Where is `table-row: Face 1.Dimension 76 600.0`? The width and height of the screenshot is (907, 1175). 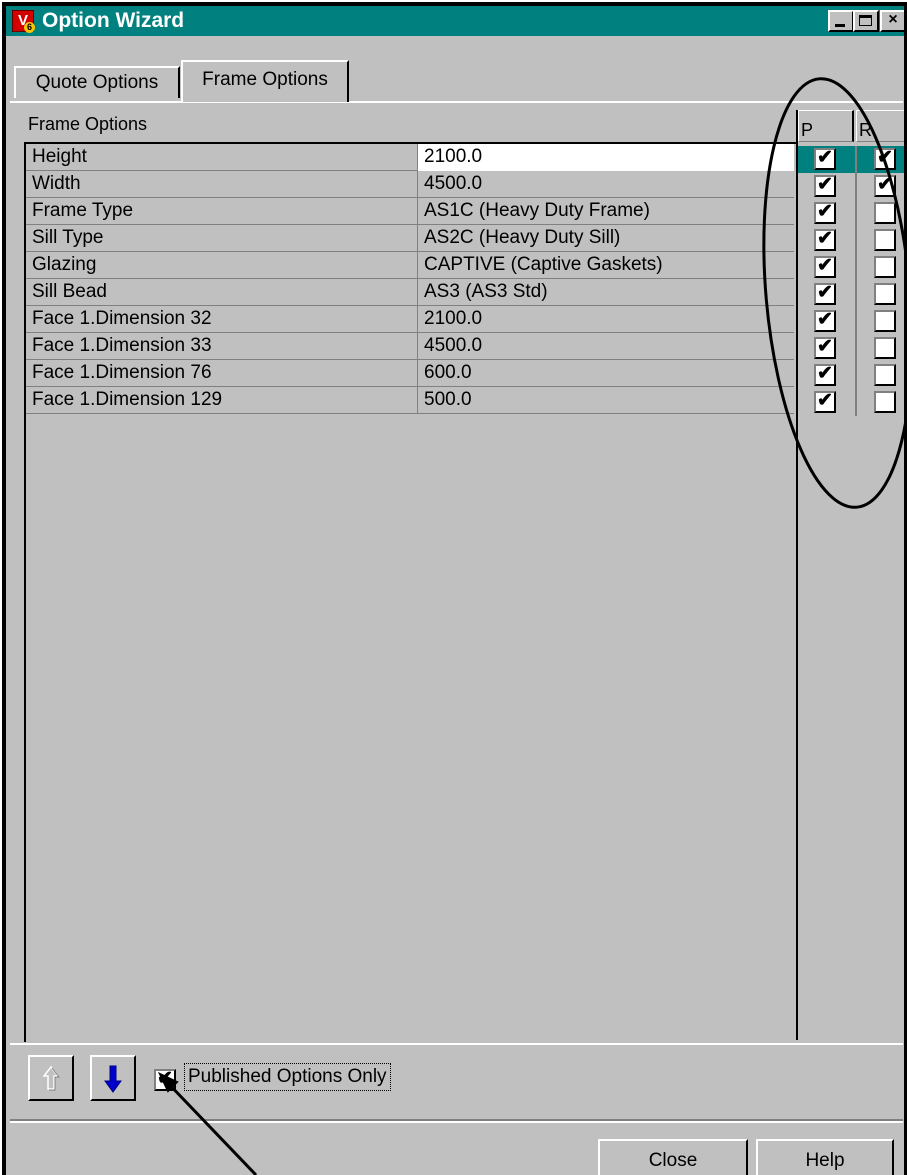
table-row: Face 1.Dimension 76 600.0 is located at coordinates (410, 373).